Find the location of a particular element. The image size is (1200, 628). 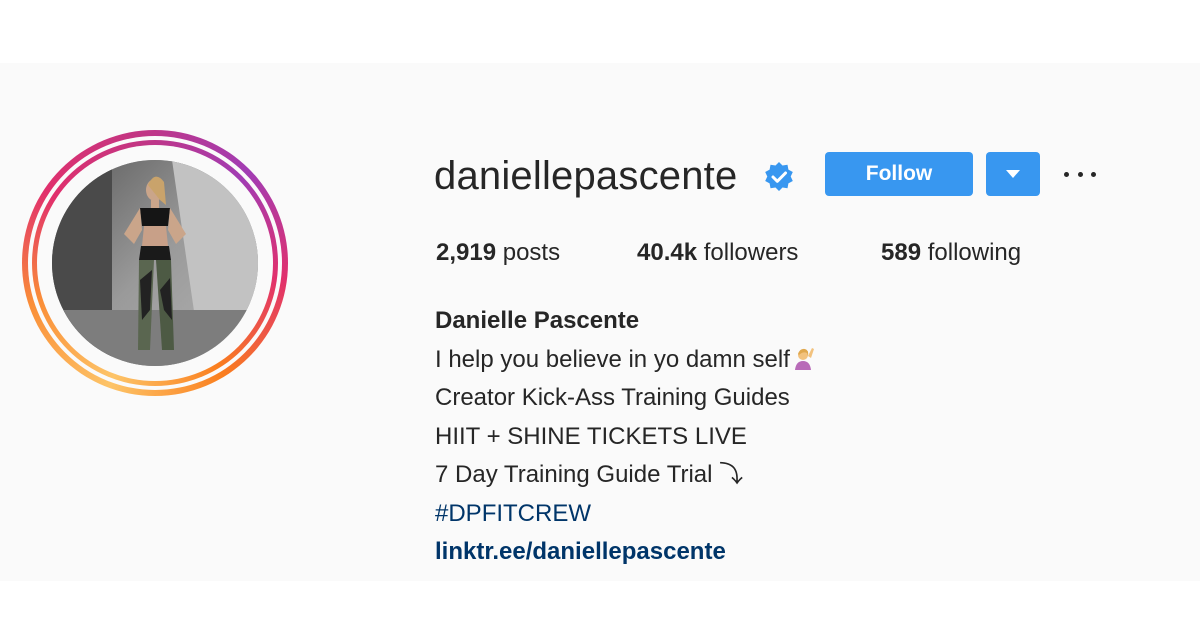

more-options-icon is located at coordinates (1080, 174).